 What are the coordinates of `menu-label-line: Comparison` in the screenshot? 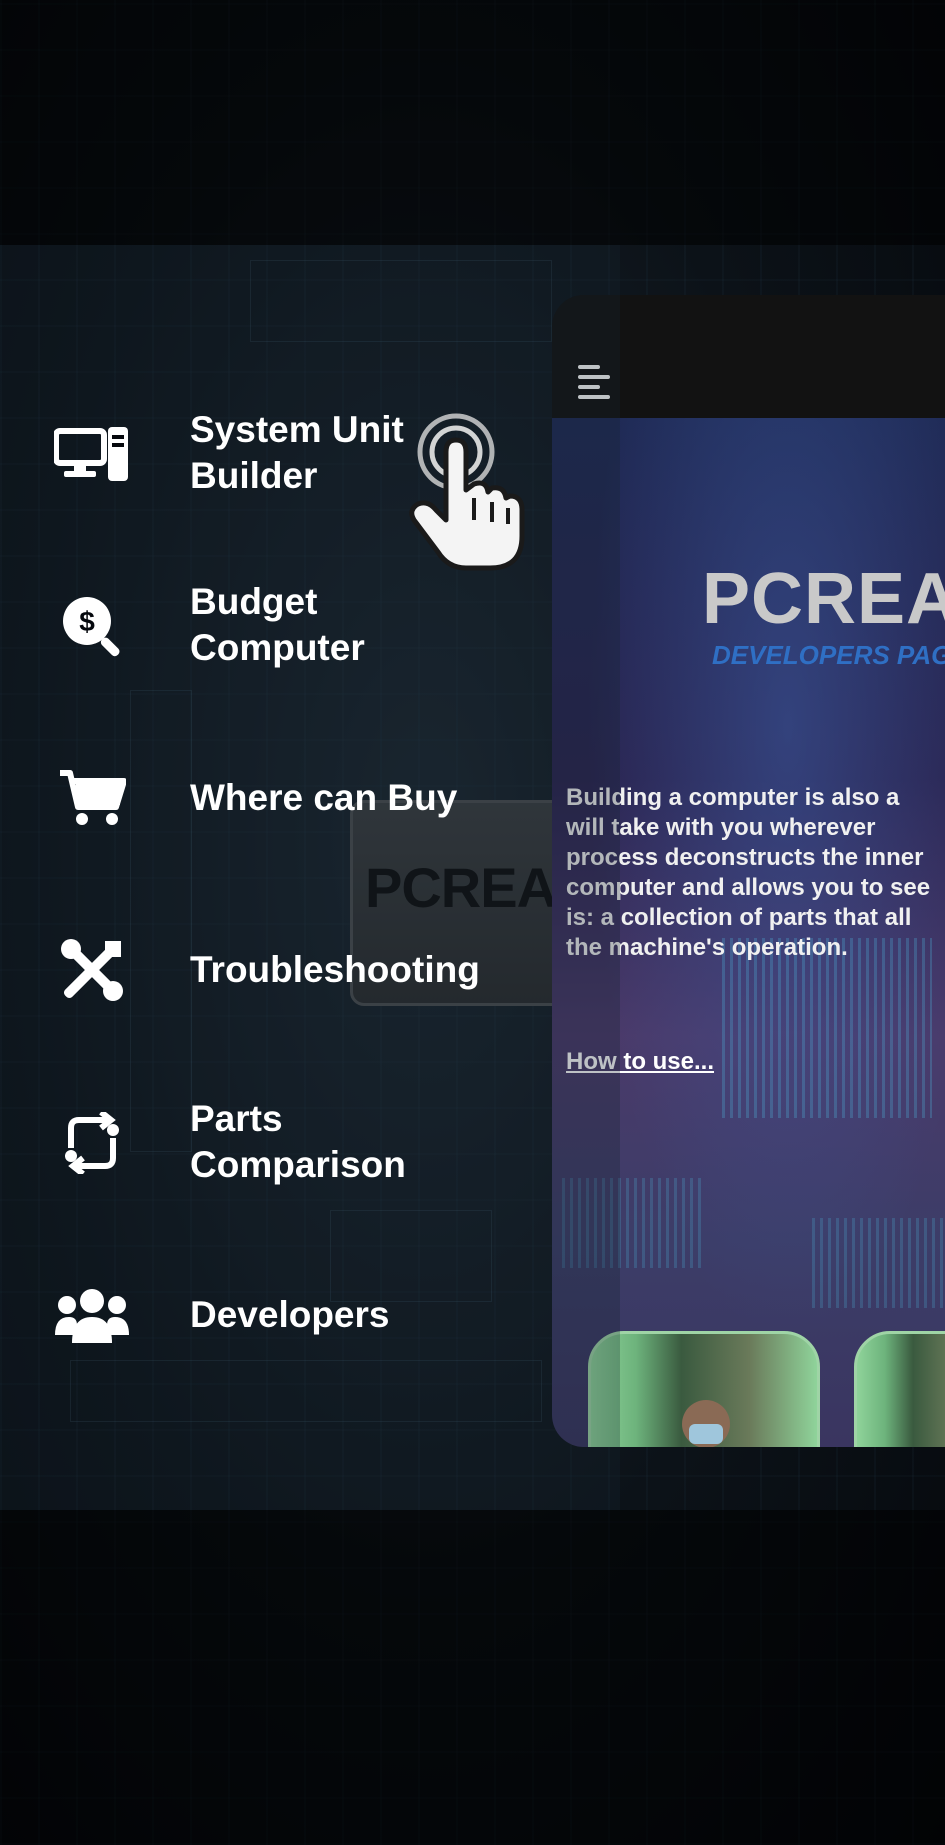 It's located at (298, 1164).